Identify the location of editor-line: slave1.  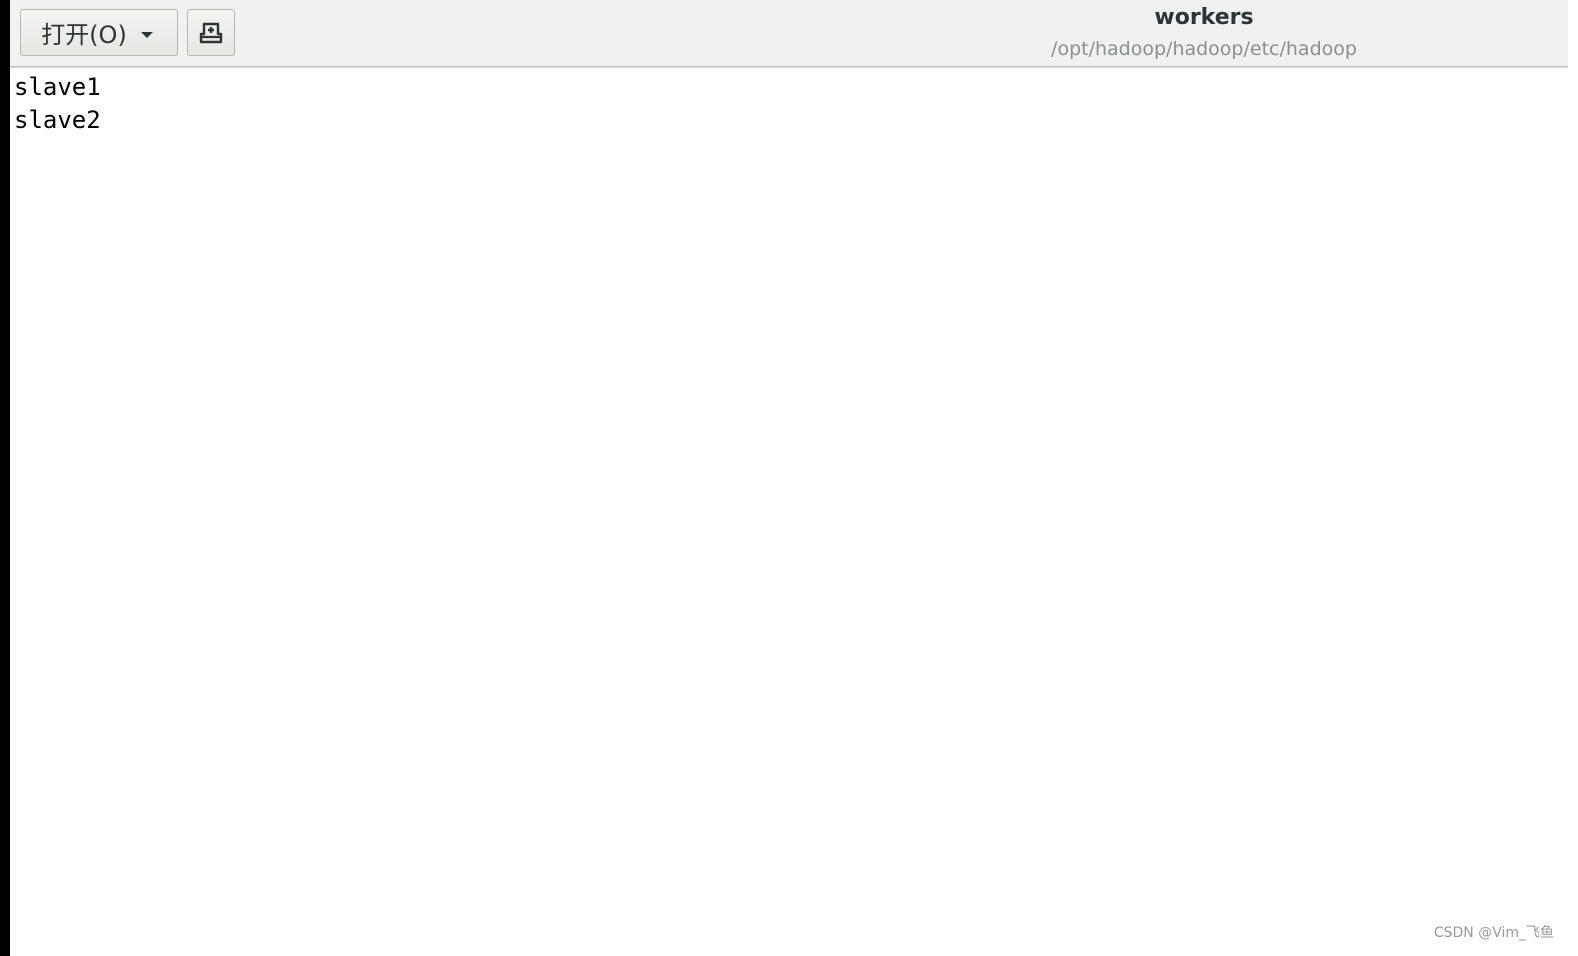
(57, 87).